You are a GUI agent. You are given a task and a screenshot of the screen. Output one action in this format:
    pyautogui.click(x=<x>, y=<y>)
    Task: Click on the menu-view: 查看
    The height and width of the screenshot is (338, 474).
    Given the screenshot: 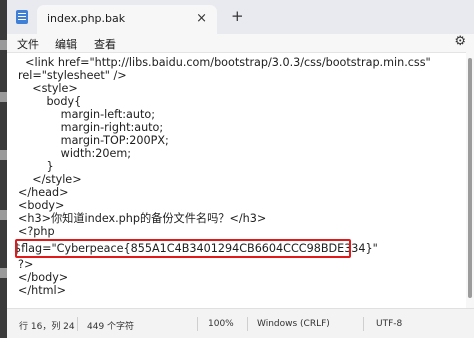 What is the action you would take?
    pyautogui.click(x=105, y=44)
    